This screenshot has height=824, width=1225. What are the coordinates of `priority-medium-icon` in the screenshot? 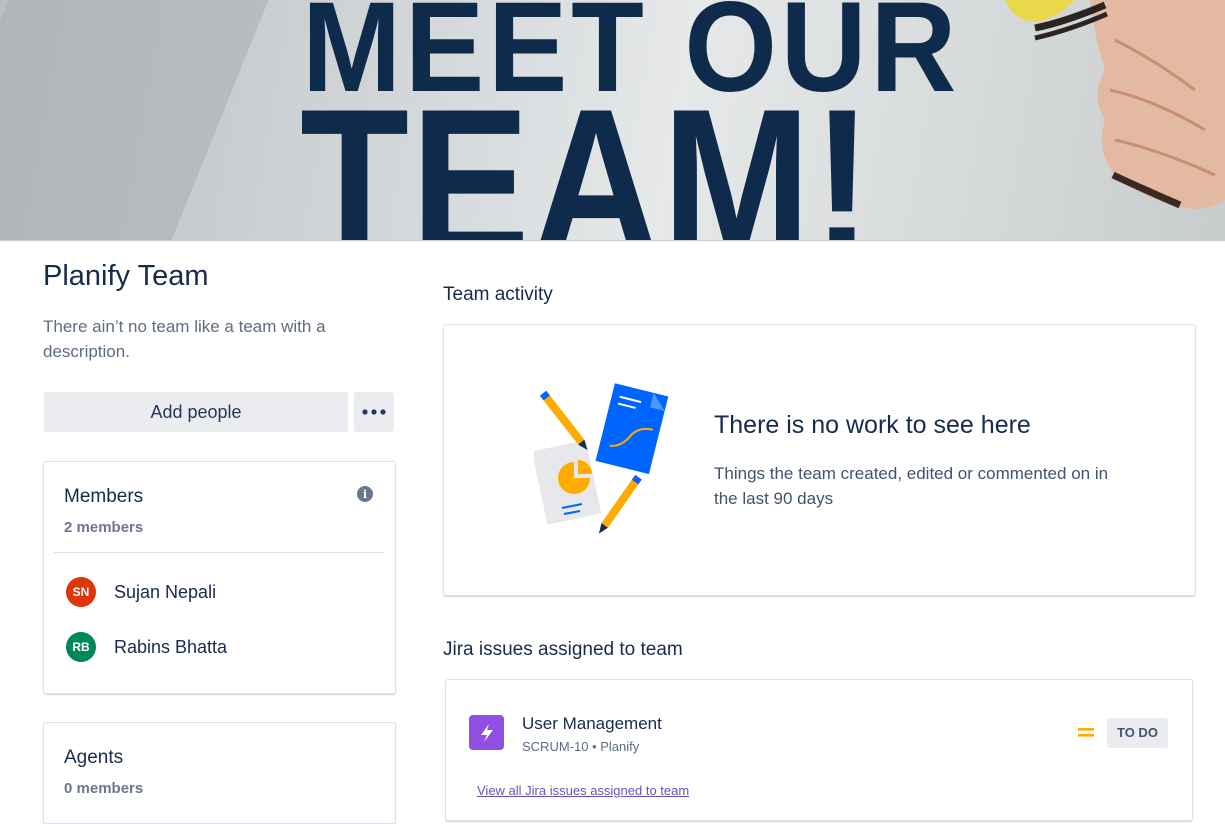 It's located at (1086, 732).